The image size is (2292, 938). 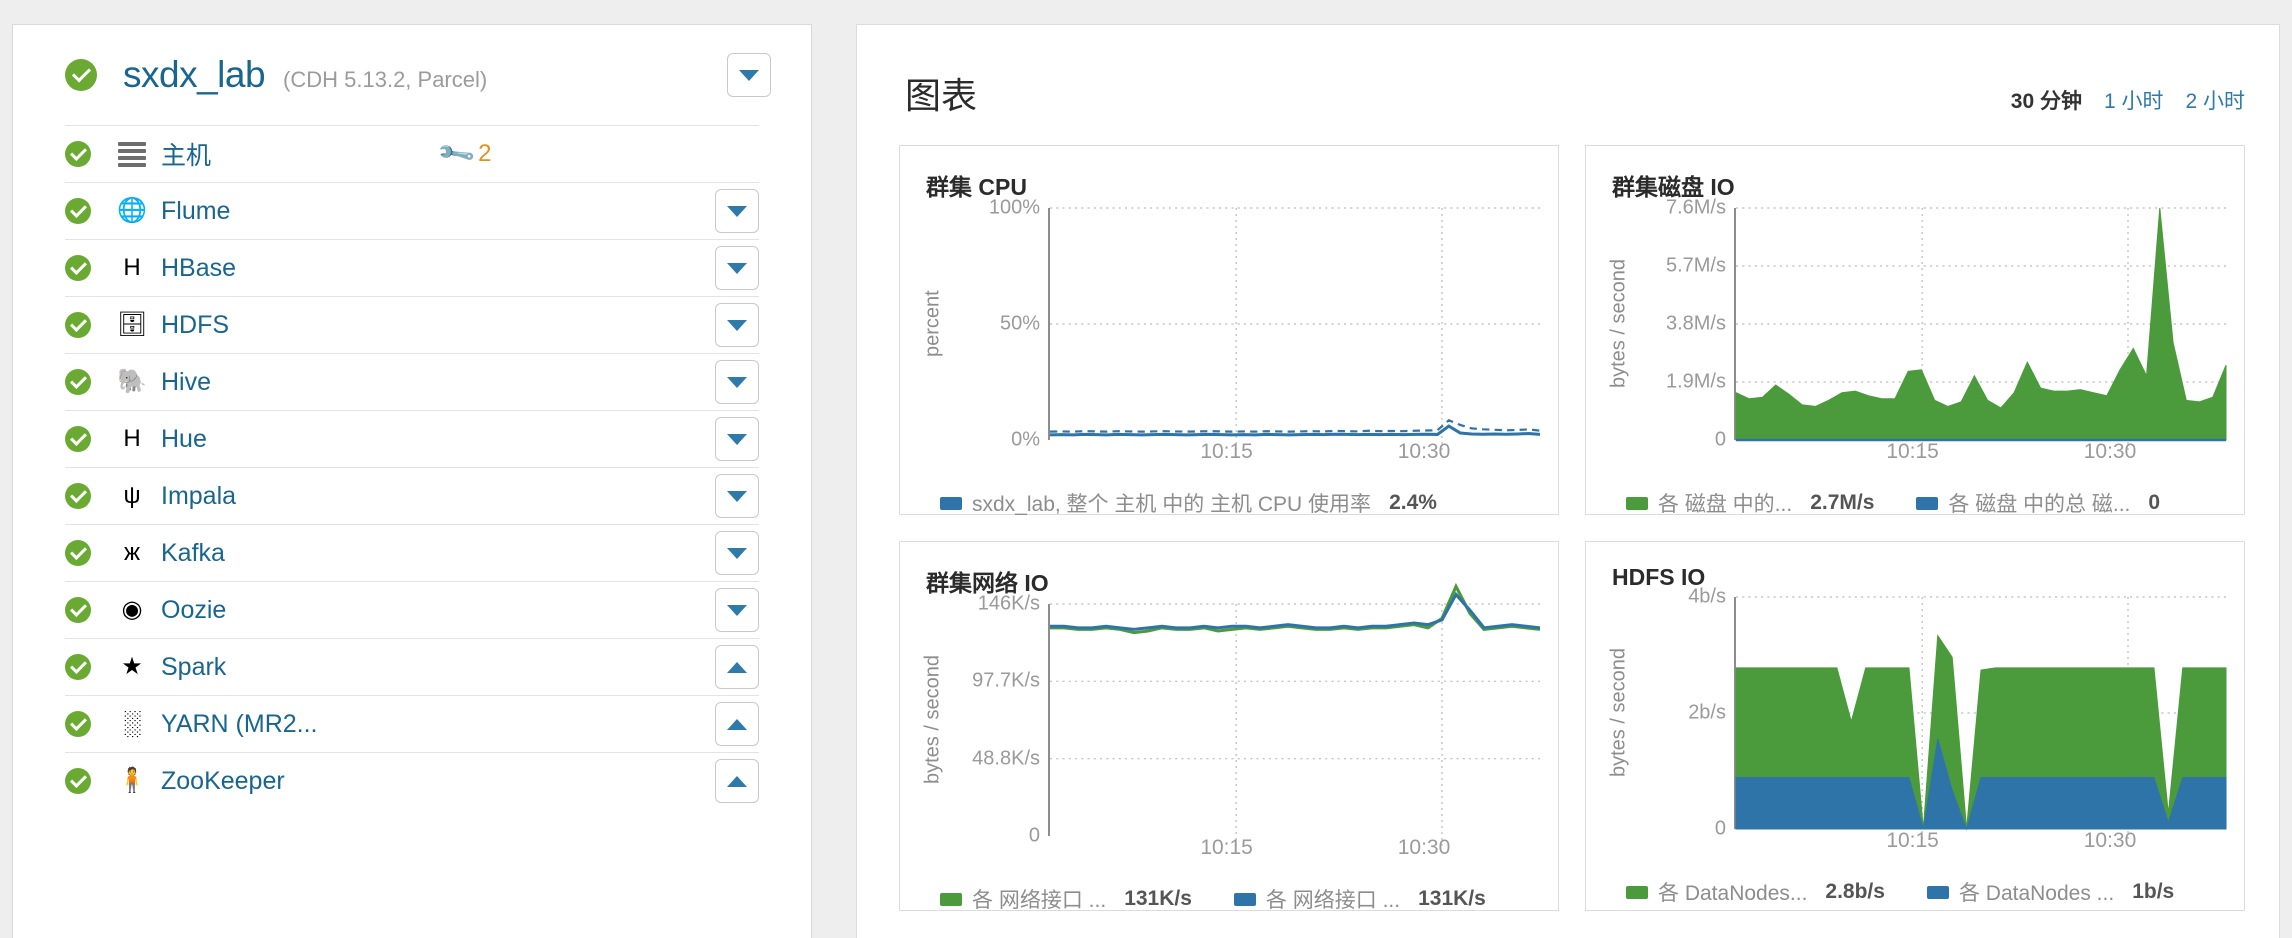 I want to click on legend-value: 2.7M/s, so click(x=1842, y=502).